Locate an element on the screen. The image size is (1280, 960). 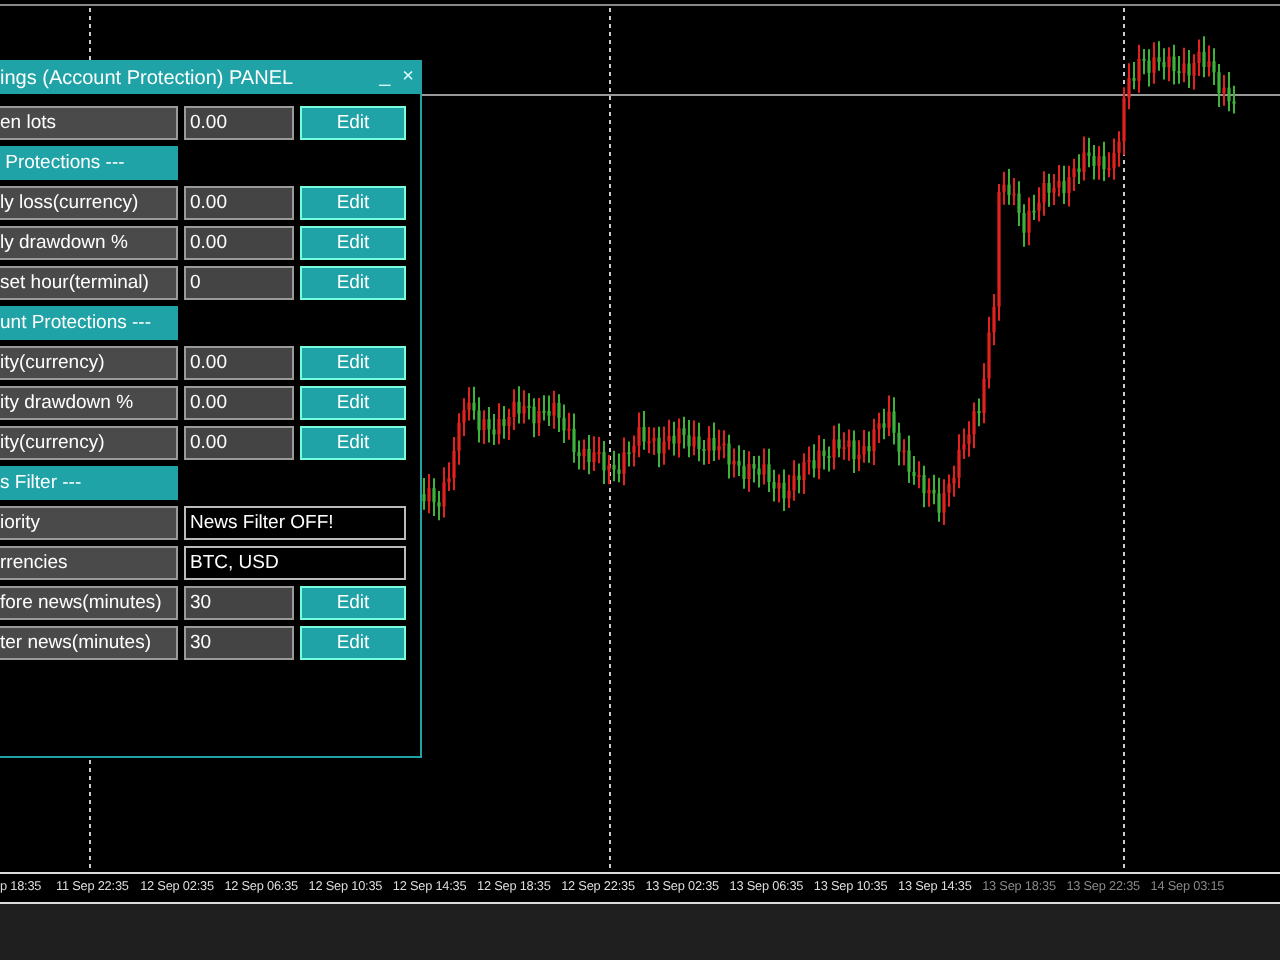
value-field: 0 is located at coordinates (239, 283).